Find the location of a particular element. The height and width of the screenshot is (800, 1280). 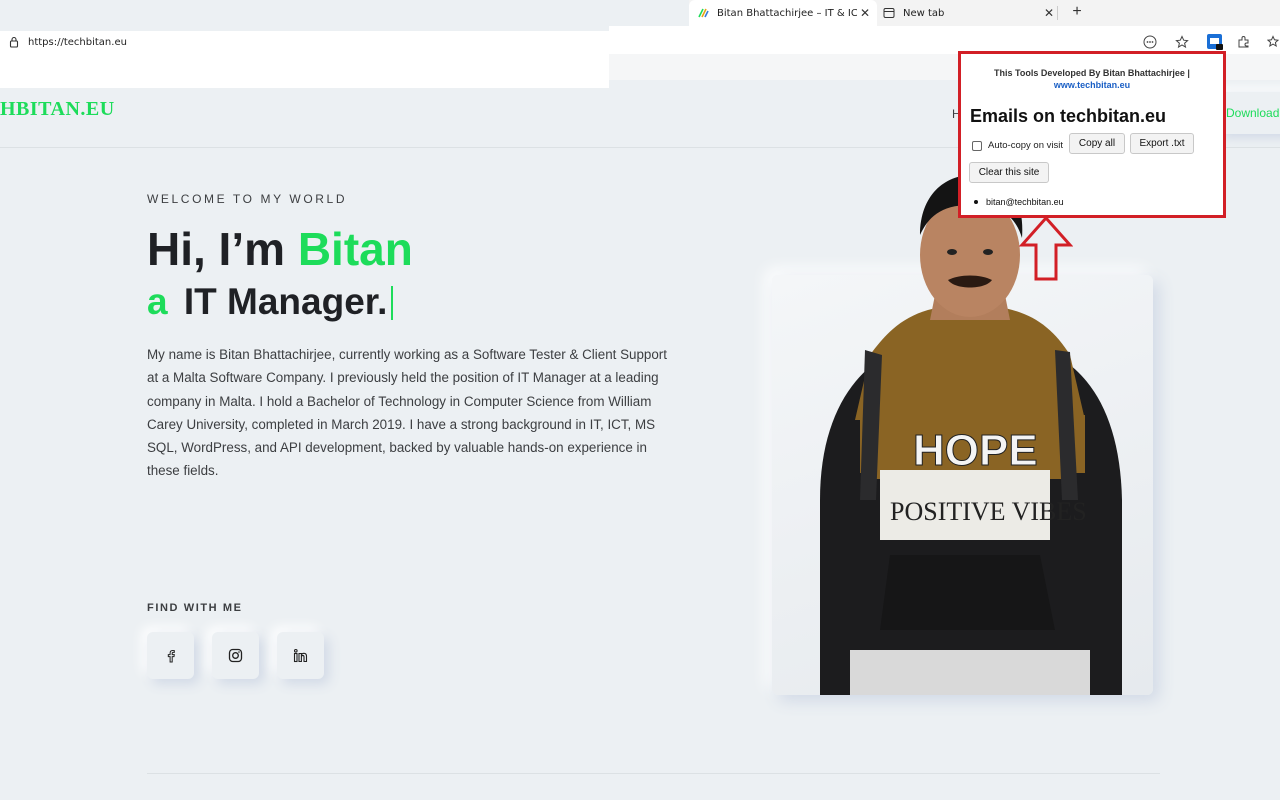

newtab-page-icon is located at coordinates (889, 13).